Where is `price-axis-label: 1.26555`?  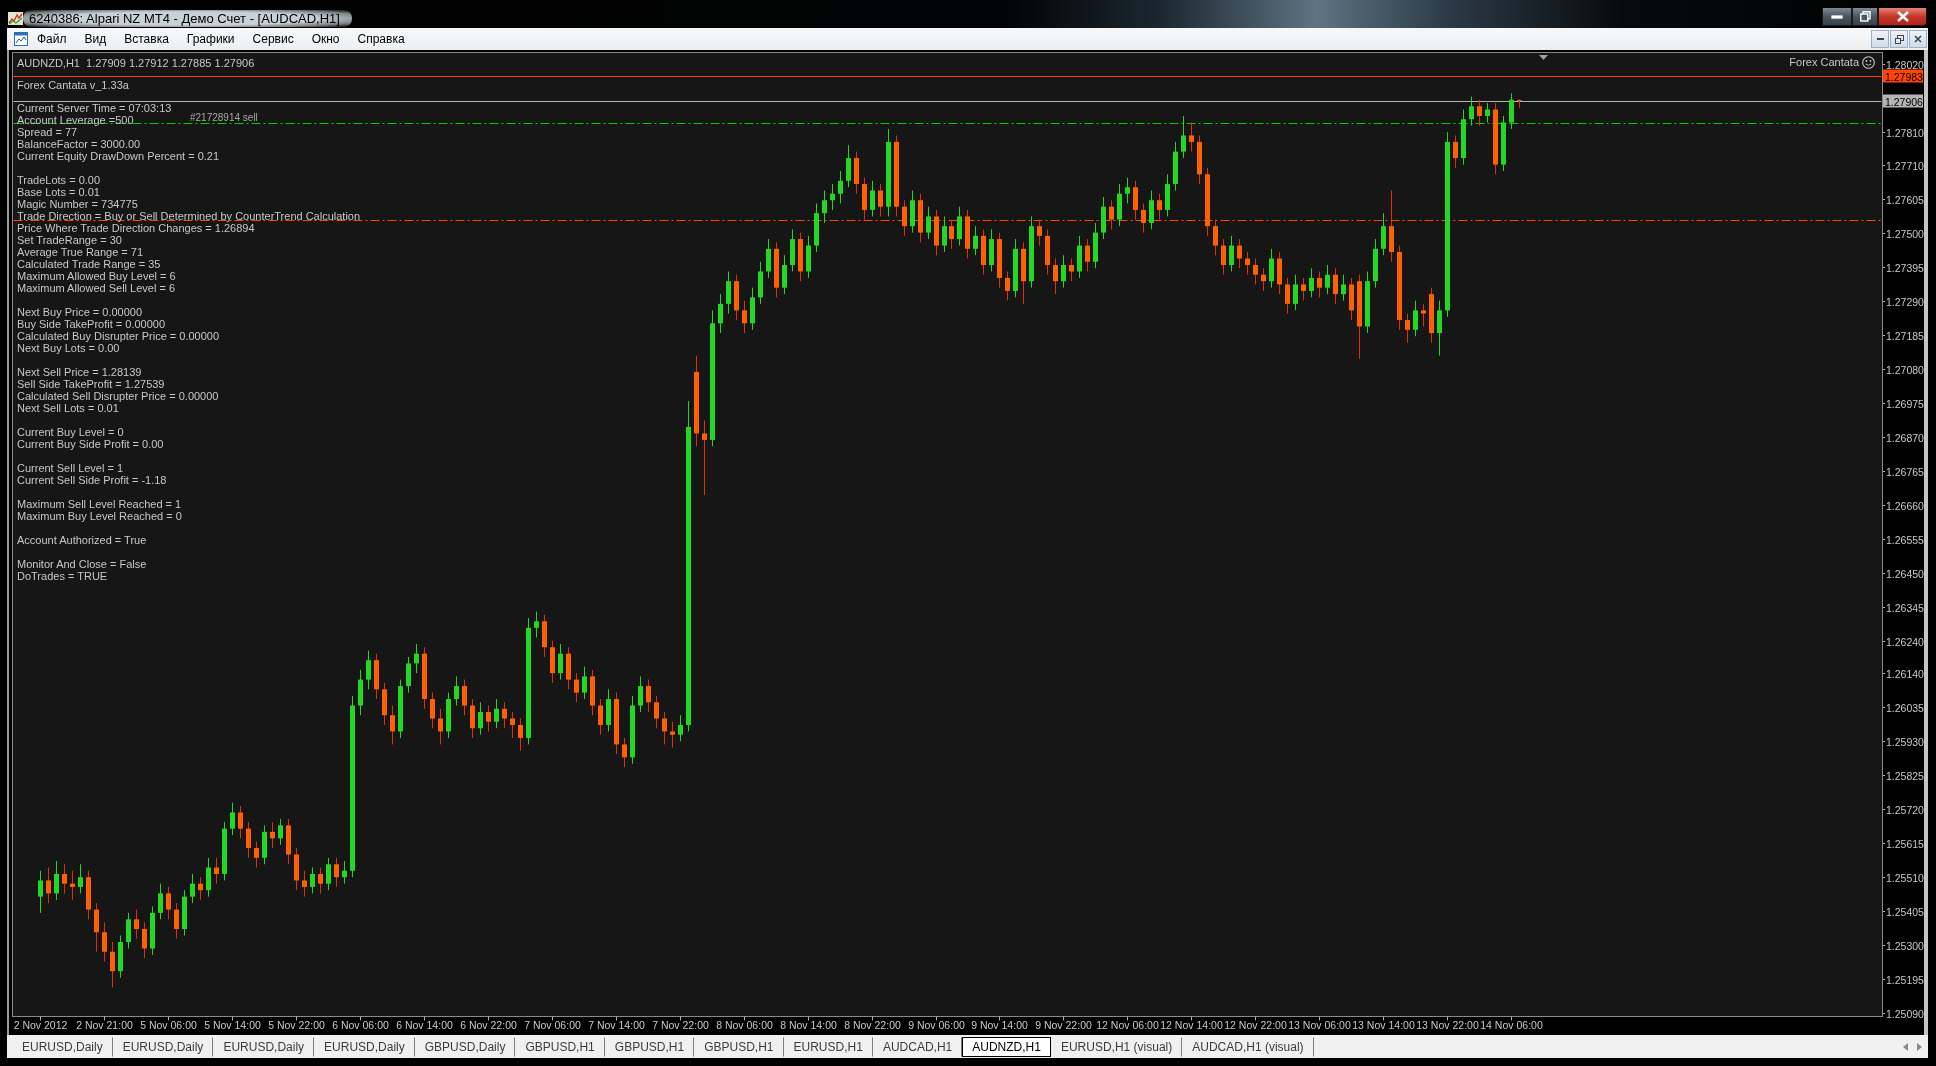
price-axis-label: 1.26555 is located at coordinates (1905, 539).